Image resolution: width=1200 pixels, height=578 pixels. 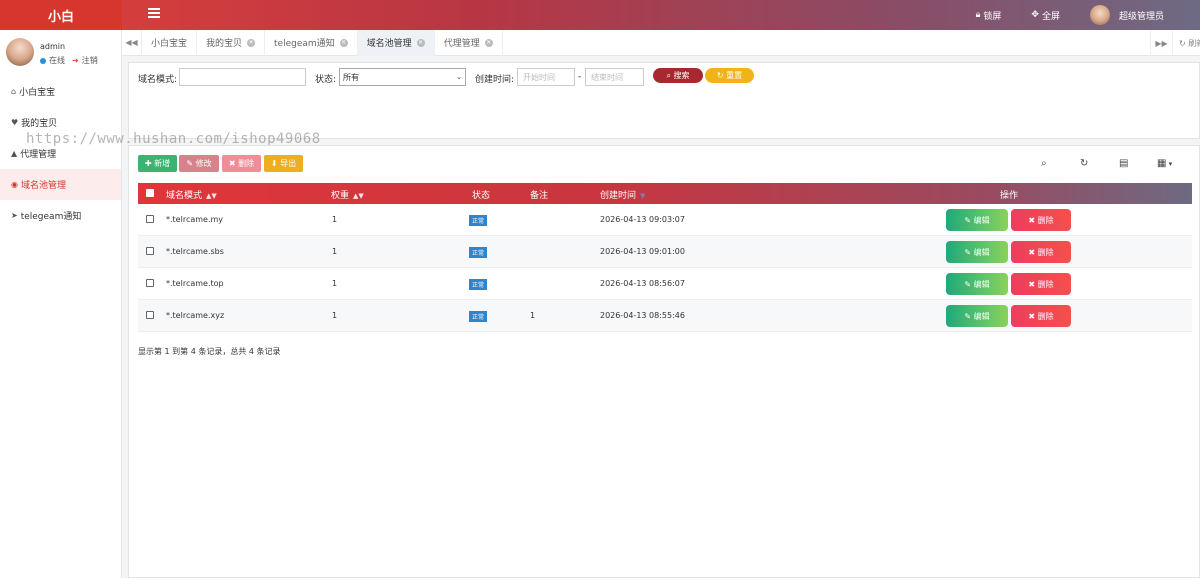 What do you see at coordinates (51, 217) in the screenshot?
I see `sidebar-item-label: telegeam通知` at bounding box center [51, 217].